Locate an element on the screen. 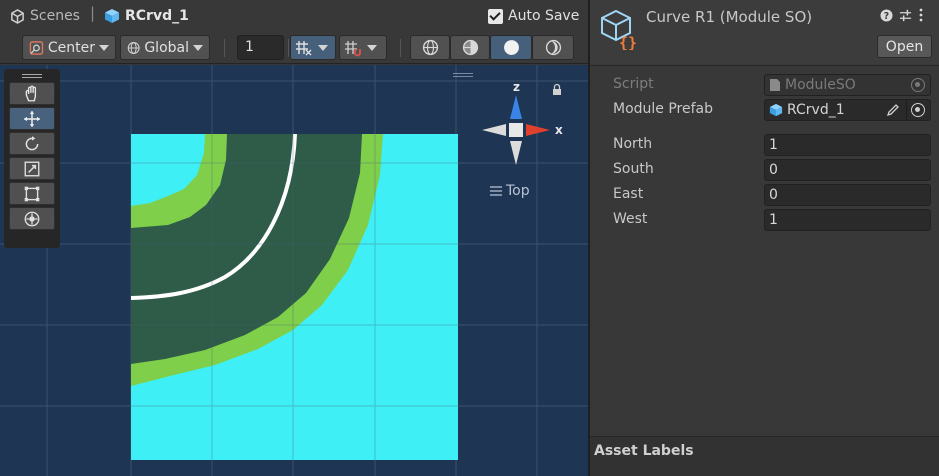 The image size is (939, 476). script-value: ModuleSO is located at coordinates (820, 85).